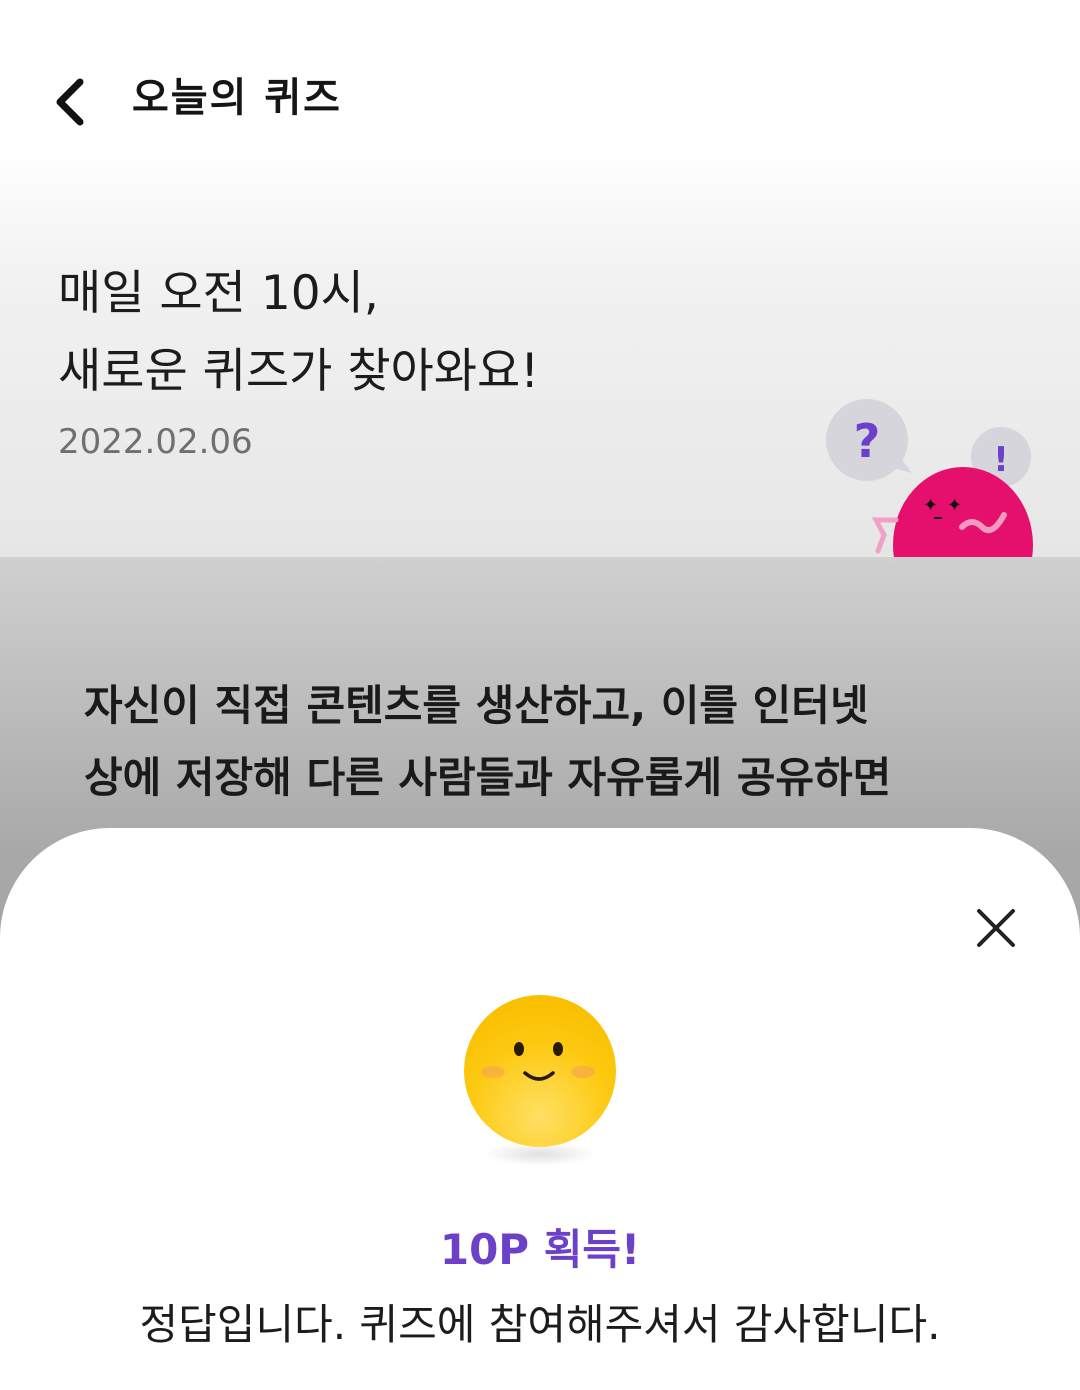  I want to click on quiz-question-line2: 상에 저장해 다른 사람들과 자유롭게 공유하면, so click(488, 777).